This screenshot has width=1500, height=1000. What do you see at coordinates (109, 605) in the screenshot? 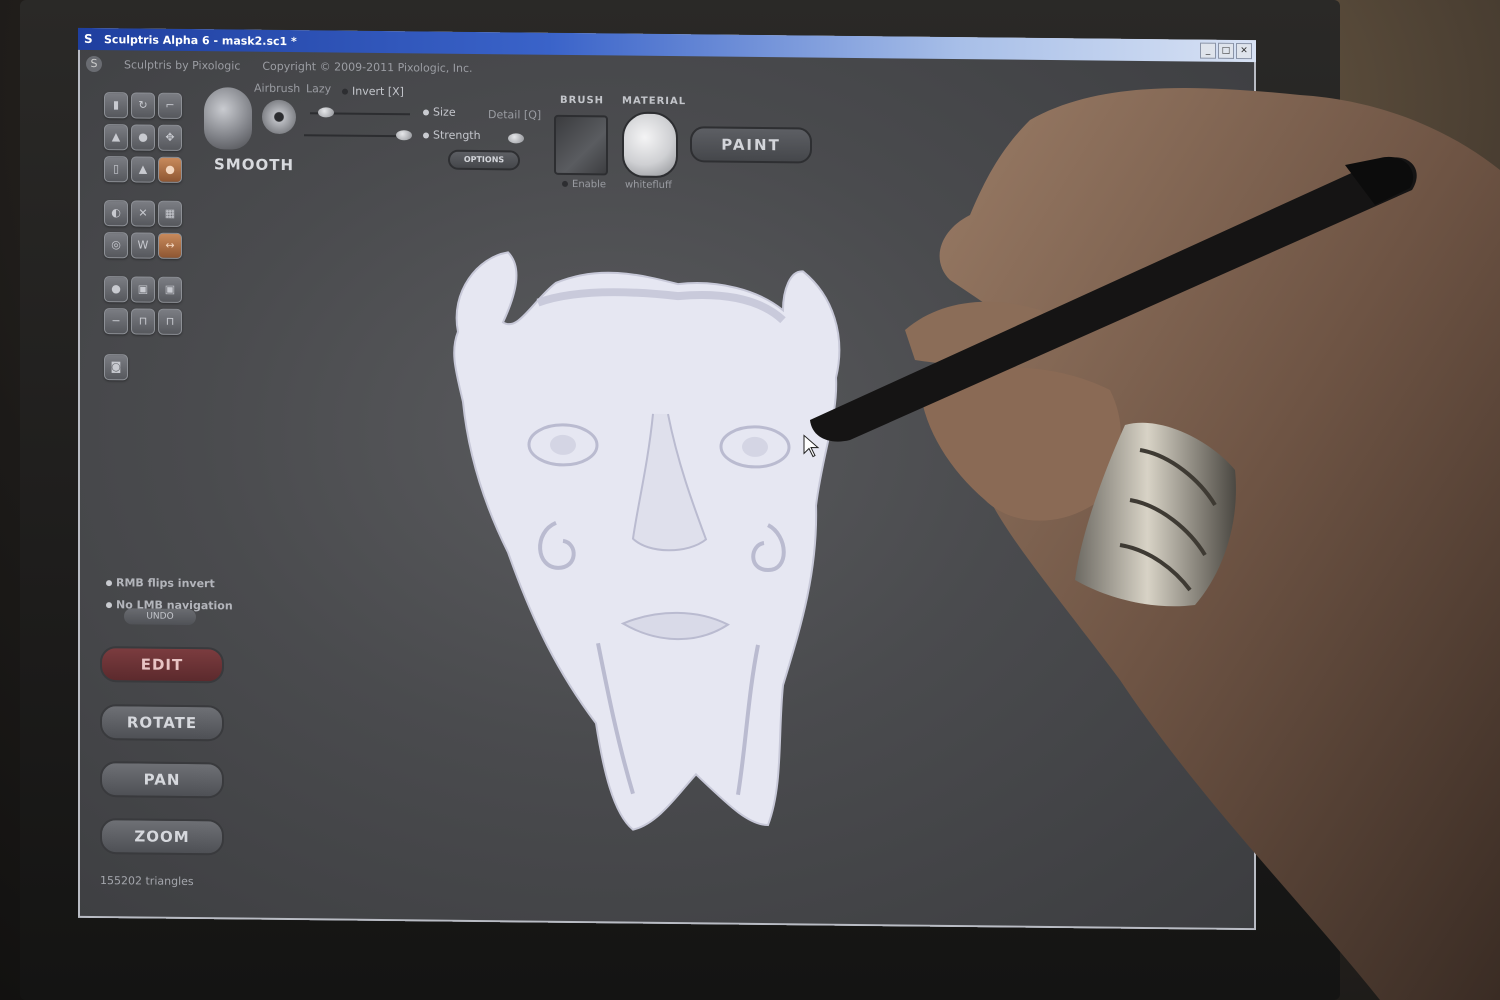
I see `lmb-dot-icon` at bounding box center [109, 605].